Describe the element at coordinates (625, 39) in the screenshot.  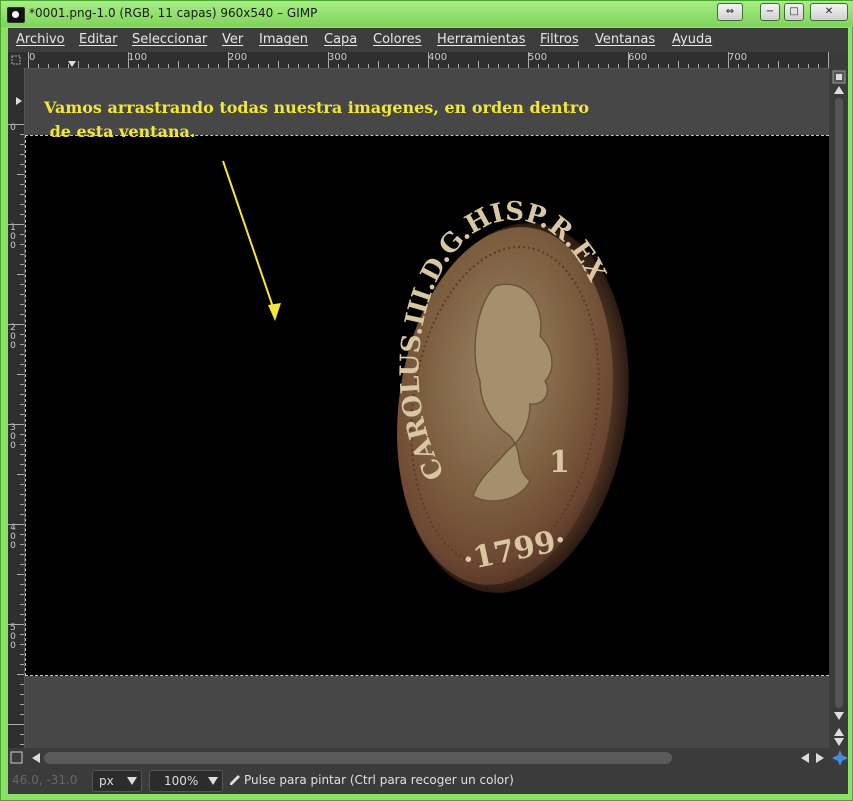
I see `menu-ventanas: Ventanas` at that location.